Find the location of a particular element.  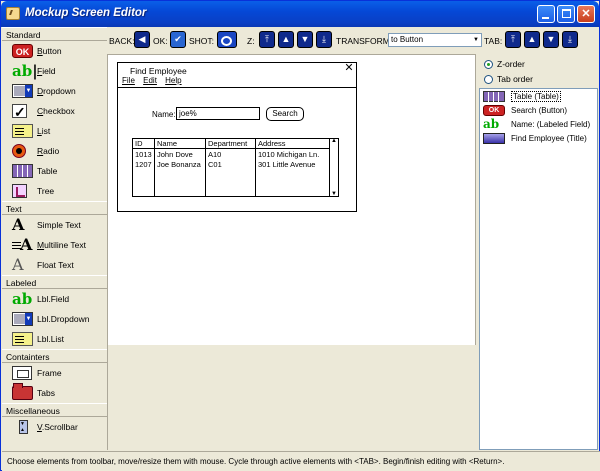

palette-checkbox: Checkbox is located at coordinates (54, 111).